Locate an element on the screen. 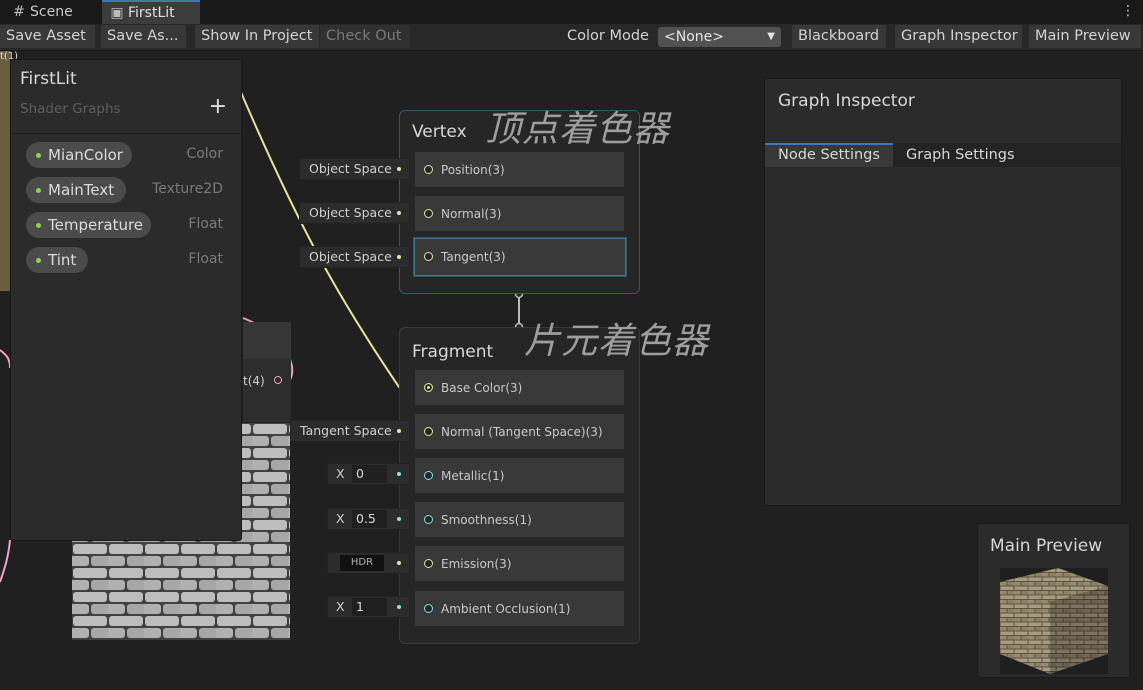 This screenshot has width=1143, height=690. tab-node-settings: Node Settings is located at coordinates (829, 155).